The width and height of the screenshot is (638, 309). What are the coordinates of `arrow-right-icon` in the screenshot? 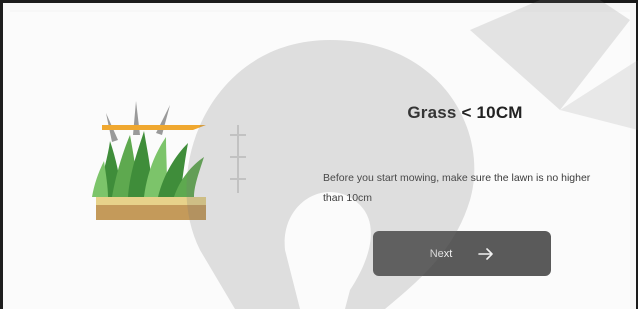 It's located at (486, 253).